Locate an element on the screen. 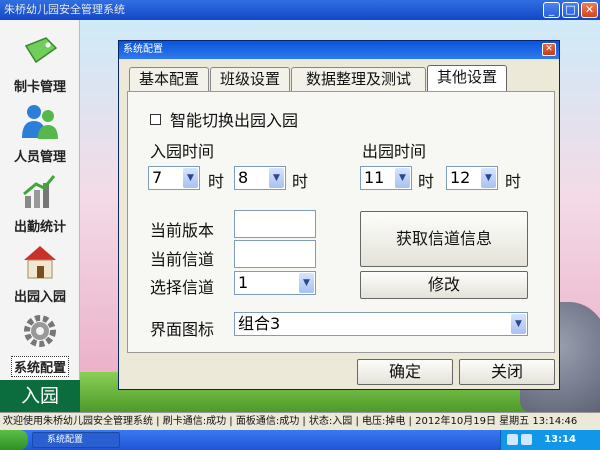 This screenshot has width=600, height=450. entry-to-value: 8 is located at coordinates (243, 177).